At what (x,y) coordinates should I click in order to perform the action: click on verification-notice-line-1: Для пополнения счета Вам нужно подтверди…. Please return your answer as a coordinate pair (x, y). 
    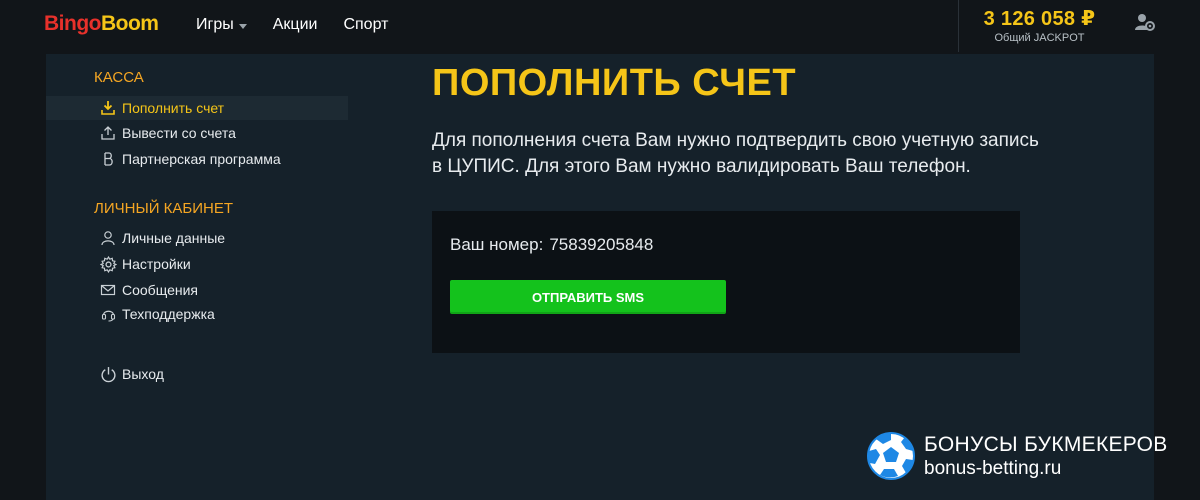
    Looking at the image, I should click on (735, 140).